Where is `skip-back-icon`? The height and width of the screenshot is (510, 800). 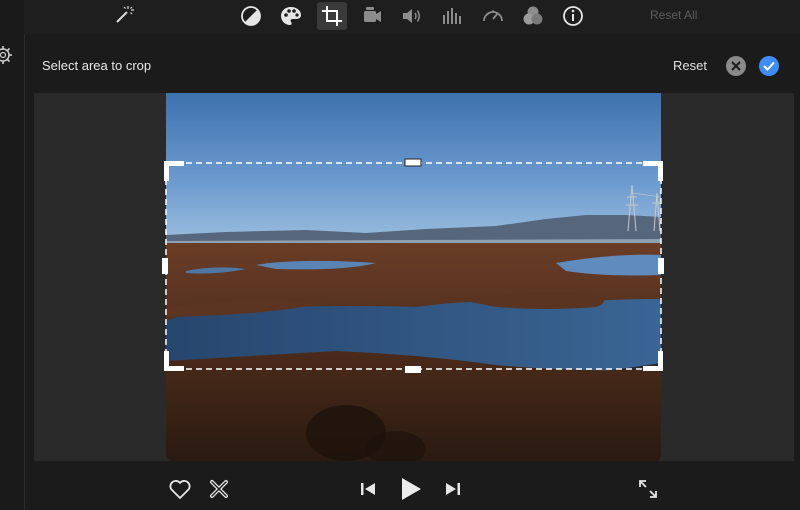
skip-back-icon is located at coordinates (368, 489).